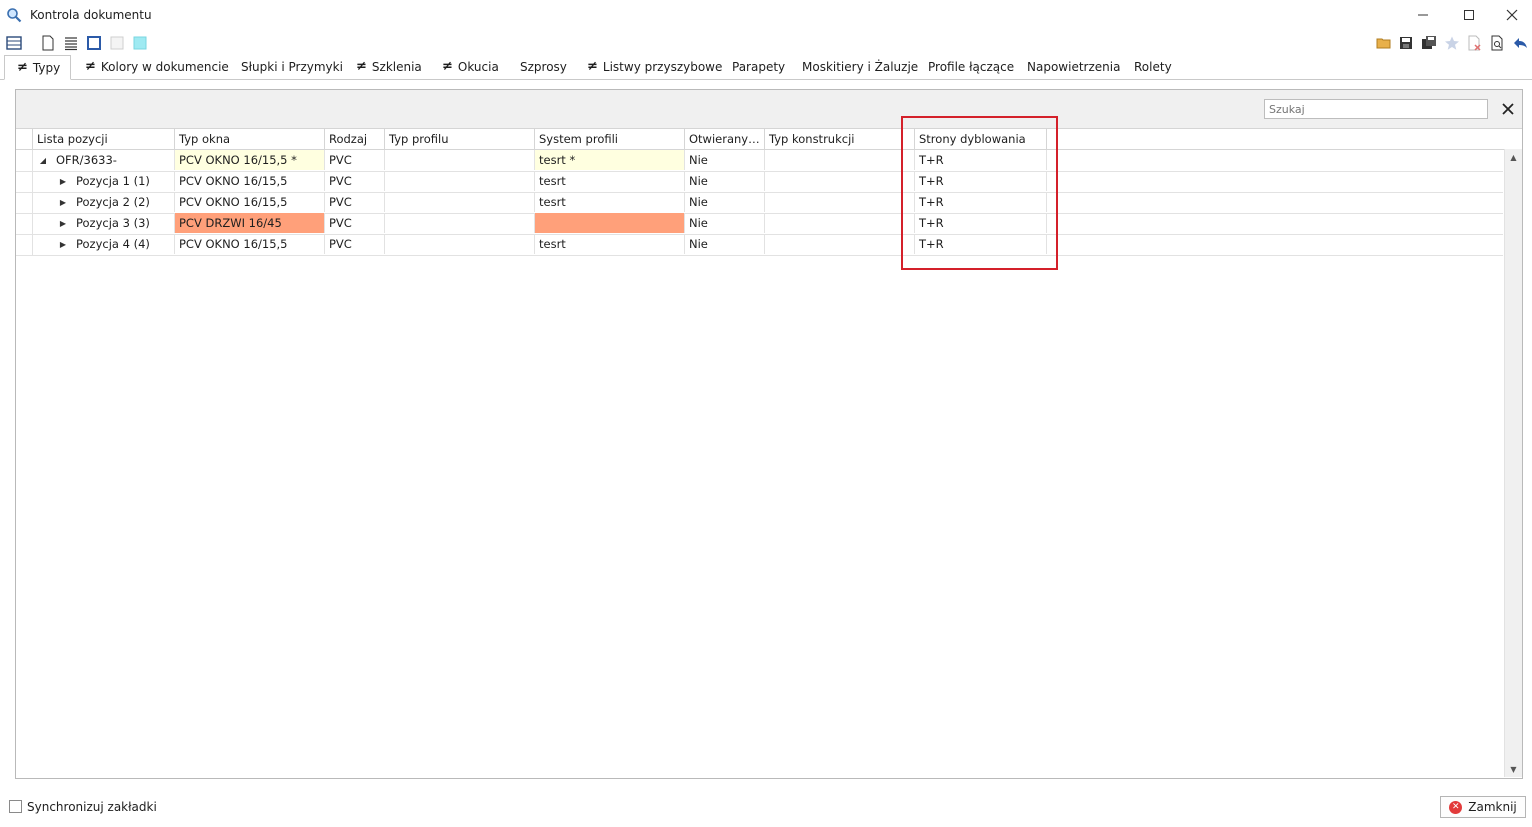  What do you see at coordinates (1520, 43) in the screenshot?
I see `undo-arrow-icon` at bounding box center [1520, 43].